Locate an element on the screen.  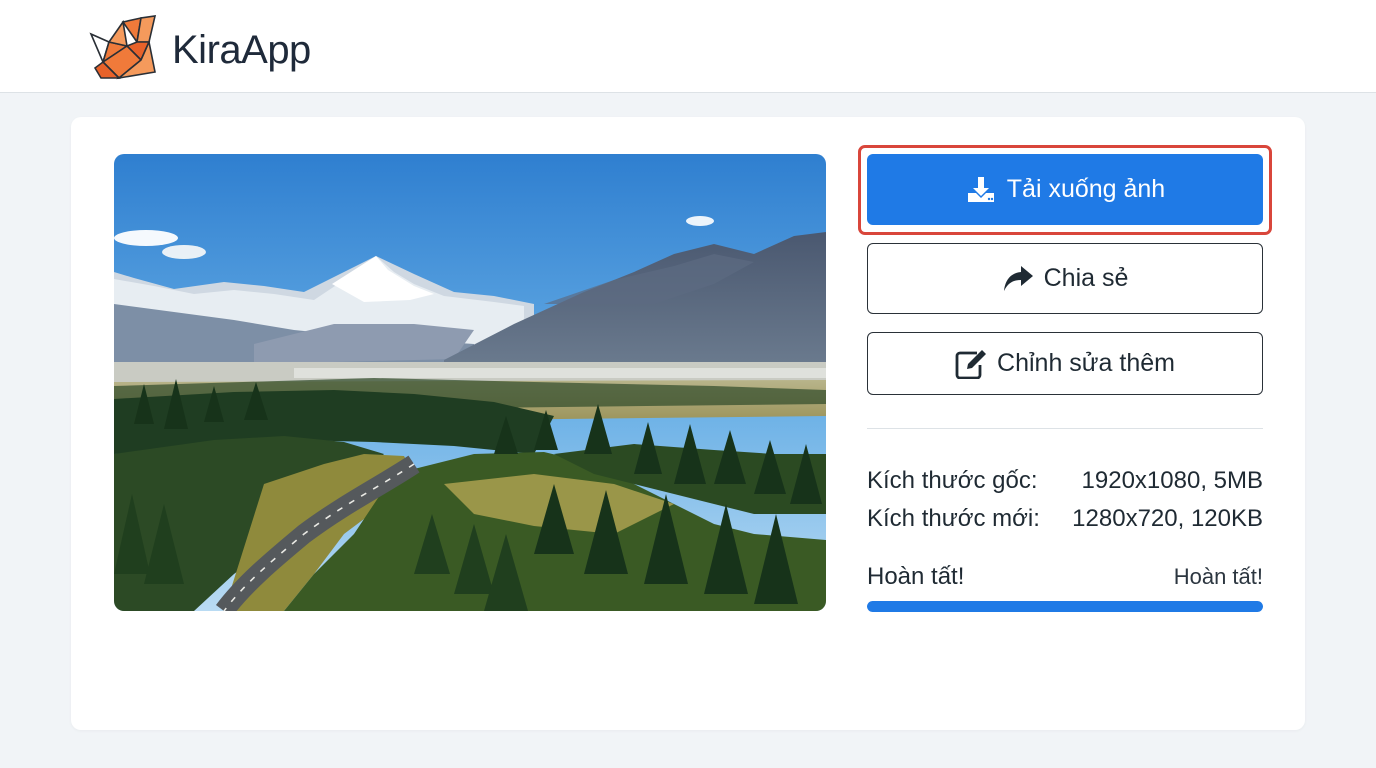
download-image-button: Tải xuống ảnh is located at coordinates (1065, 189).